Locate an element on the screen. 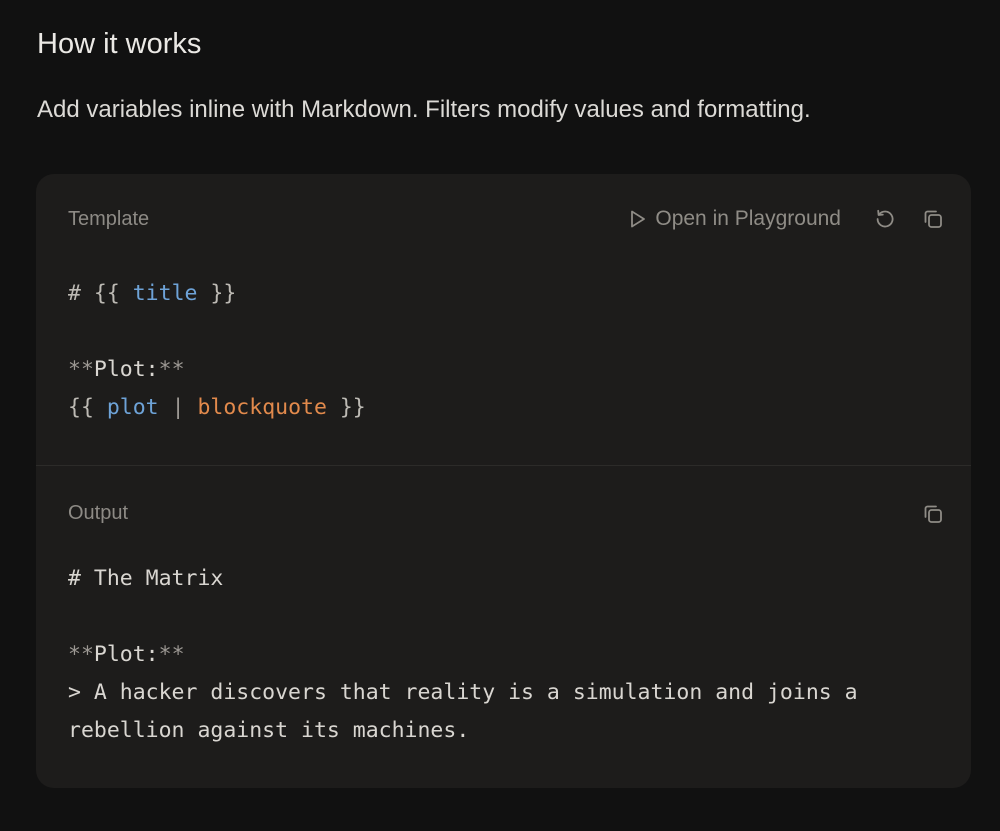  heading-marker: # is located at coordinates (81, 293).